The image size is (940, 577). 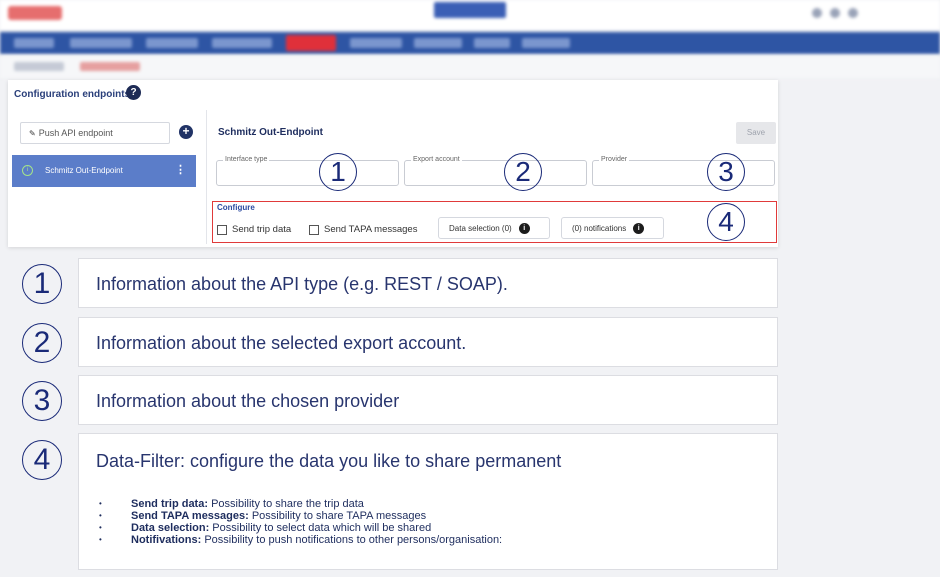 I want to click on background-settings-icon, so click(x=853, y=13).